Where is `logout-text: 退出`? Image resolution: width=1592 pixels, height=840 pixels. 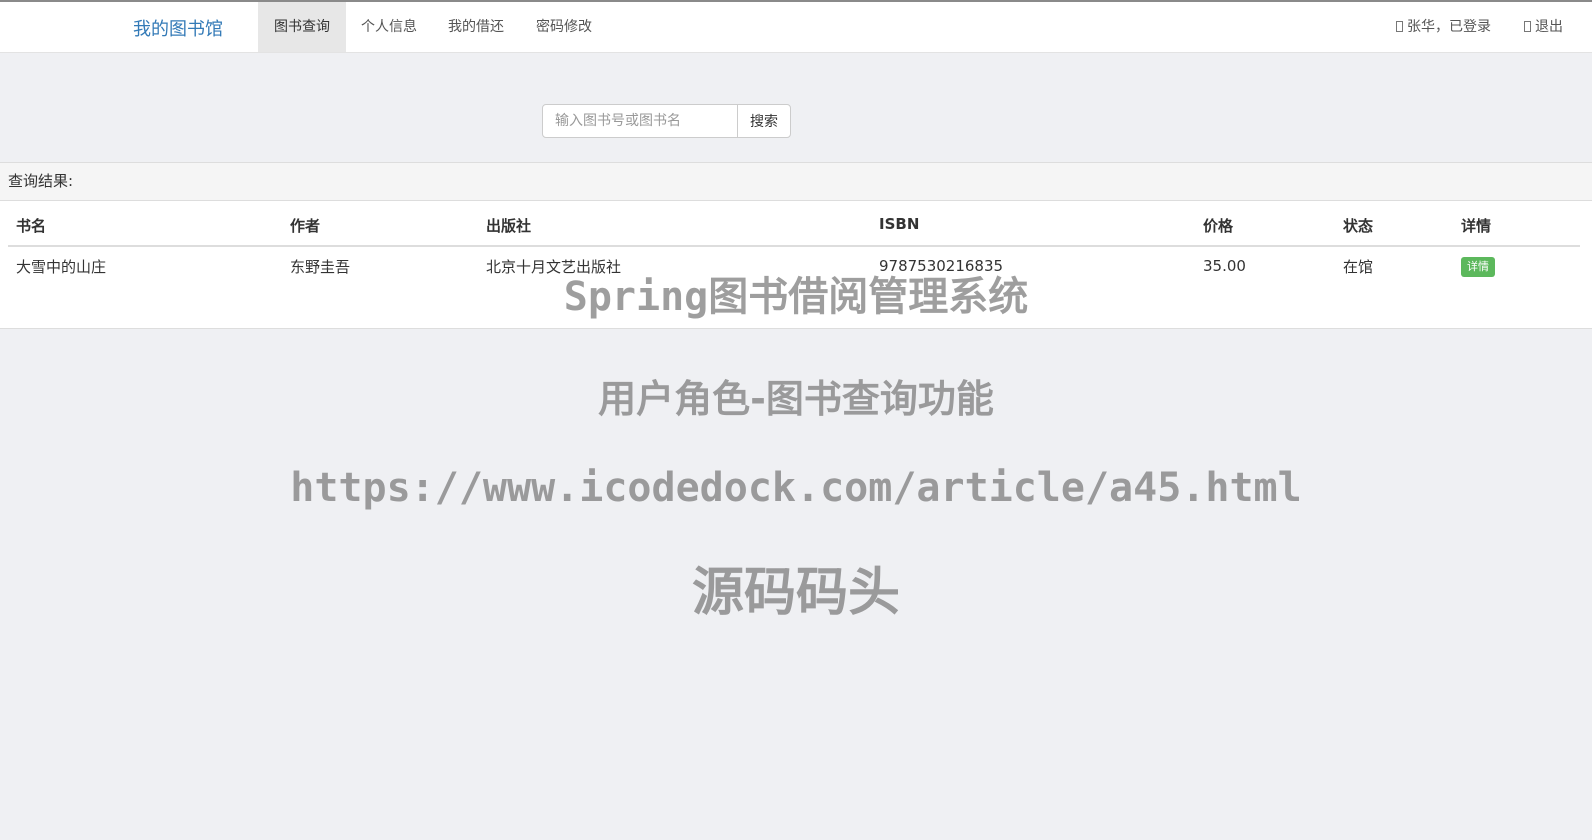 logout-text: 退出 is located at coordinates (1549, 27).